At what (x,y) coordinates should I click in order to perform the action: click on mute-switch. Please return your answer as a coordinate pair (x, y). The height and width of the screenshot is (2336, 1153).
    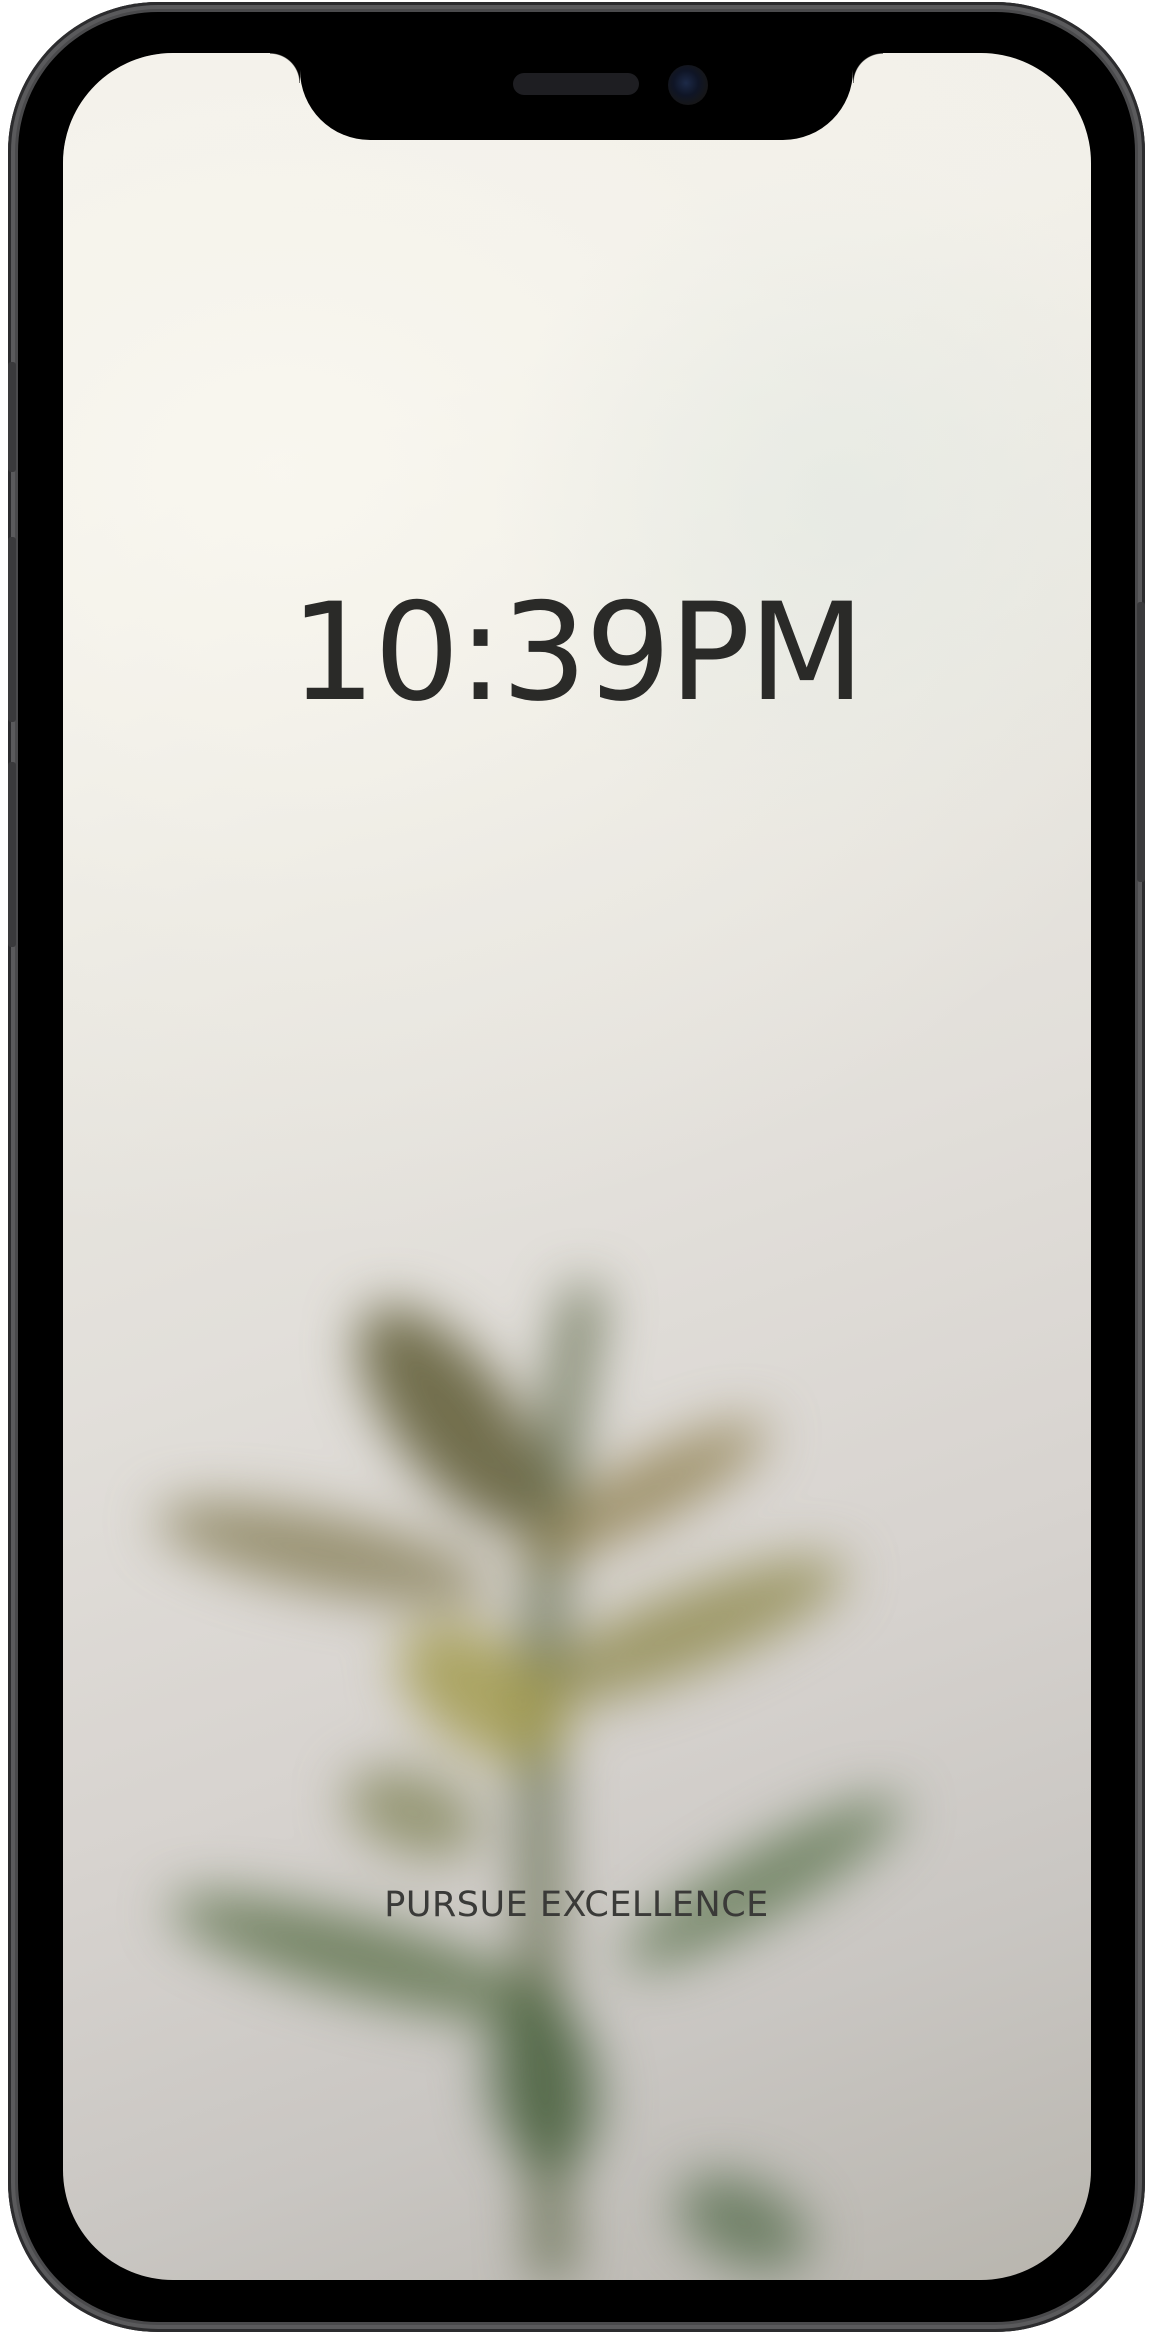
    Looking at the image, I should click on (12, 417).